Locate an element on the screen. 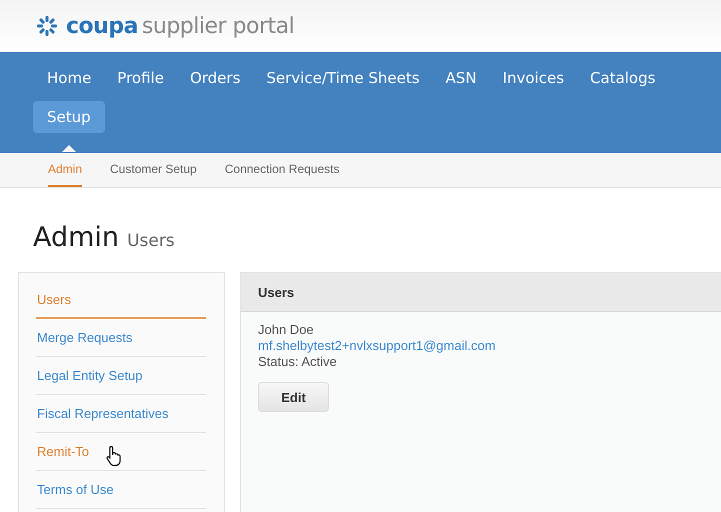 The image size is (721, 512). subnav-tab: Customer Setup is located at coordinates (153, 170).